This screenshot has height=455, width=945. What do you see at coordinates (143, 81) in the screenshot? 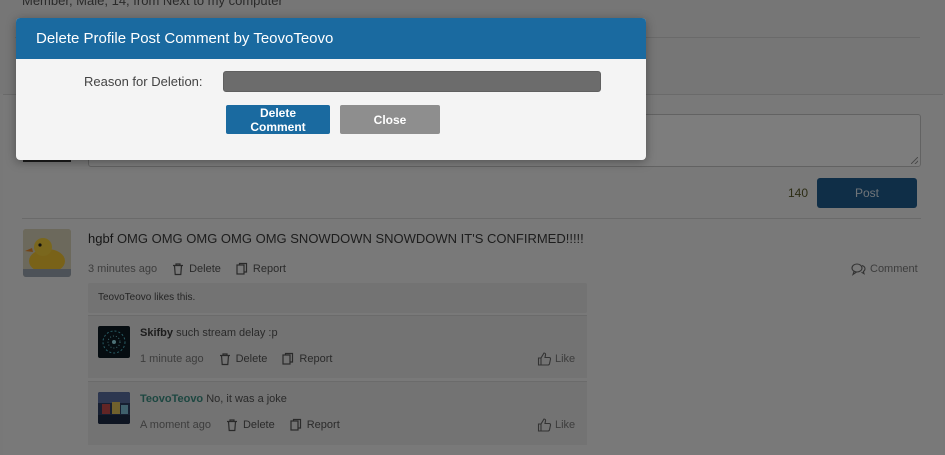
I see `reason-label: Reason for Deletion:` at bounding box center [143, 81].